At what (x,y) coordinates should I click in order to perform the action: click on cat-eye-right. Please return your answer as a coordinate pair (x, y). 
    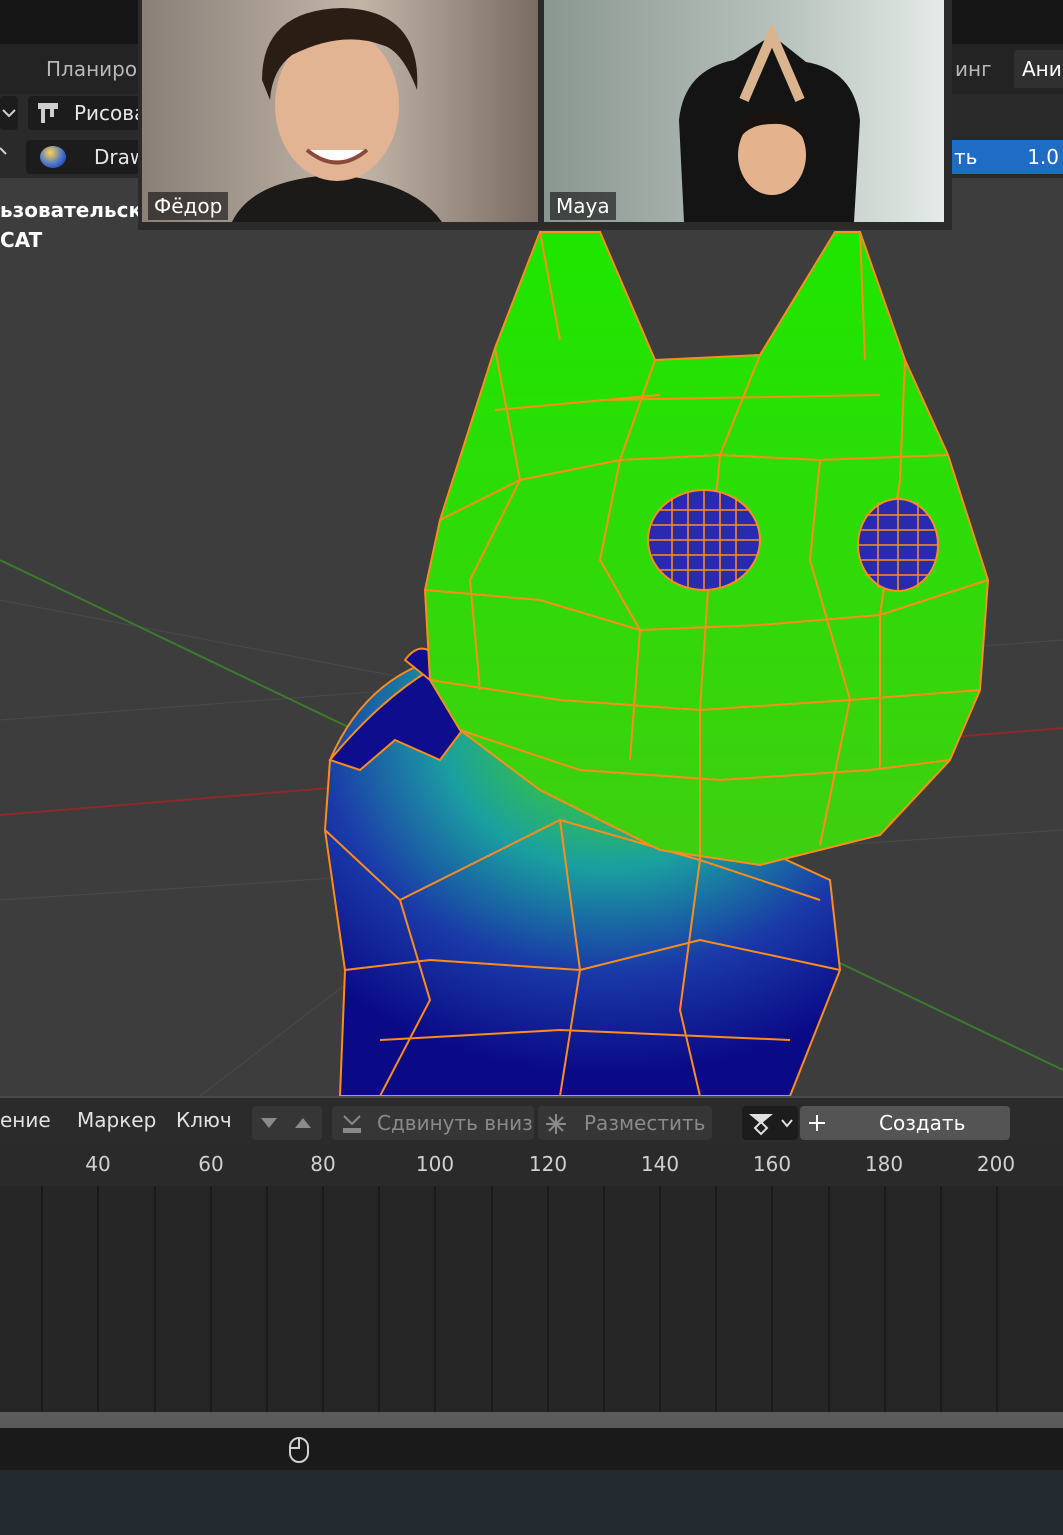
    Looking at the image, I should click on (898, 545).